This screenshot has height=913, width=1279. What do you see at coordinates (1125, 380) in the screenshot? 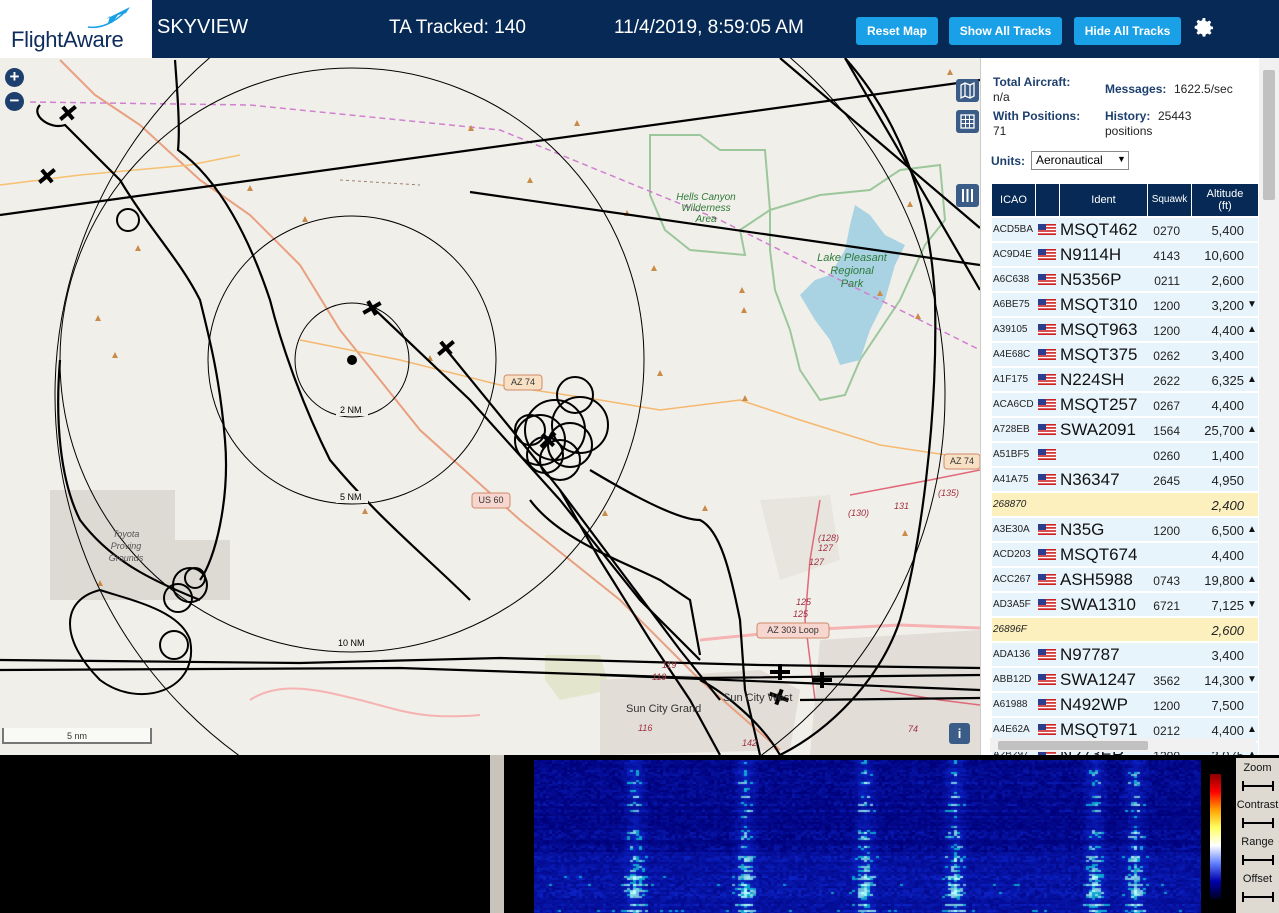
I see `table-row: A1F175 N224SH 2622 6,325 ▲` at bounding box center [1125, 380].